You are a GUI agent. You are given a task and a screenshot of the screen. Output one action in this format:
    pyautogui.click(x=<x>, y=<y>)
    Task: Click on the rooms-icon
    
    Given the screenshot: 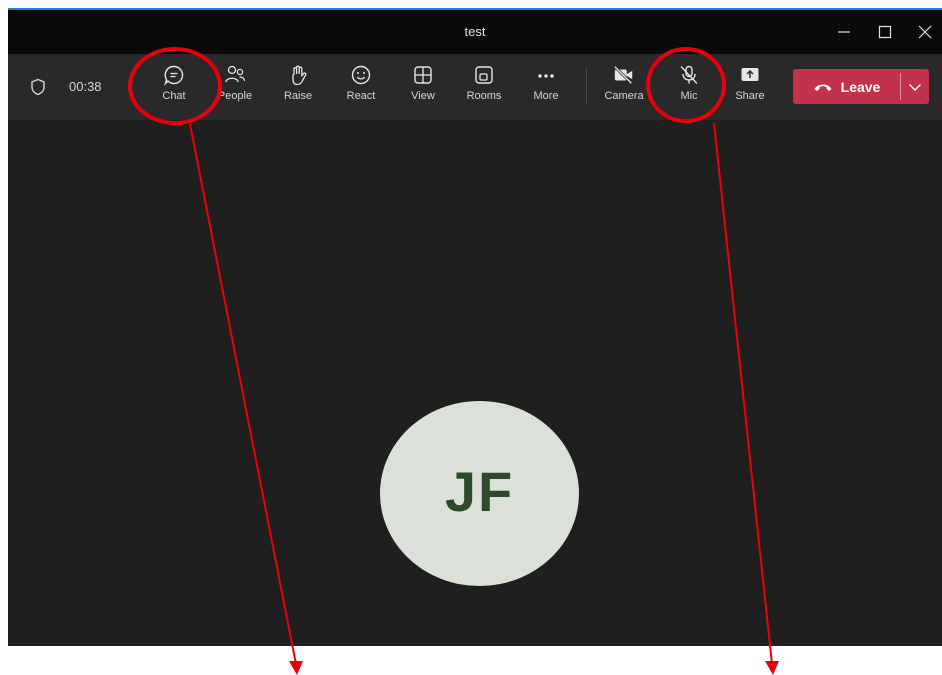 What is the action you would take?
    pyautogui.click(x=484, y=75)
    